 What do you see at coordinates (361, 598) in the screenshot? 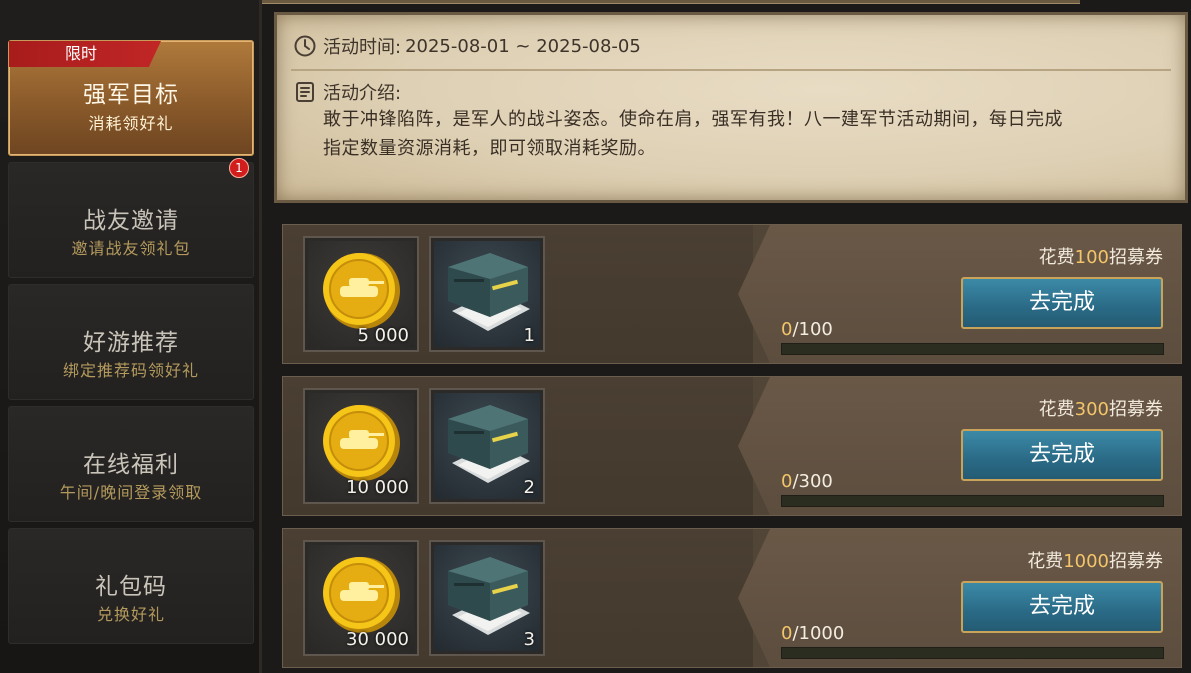
I see `reward-slot: 30 000` at bounding box center [361, 598].